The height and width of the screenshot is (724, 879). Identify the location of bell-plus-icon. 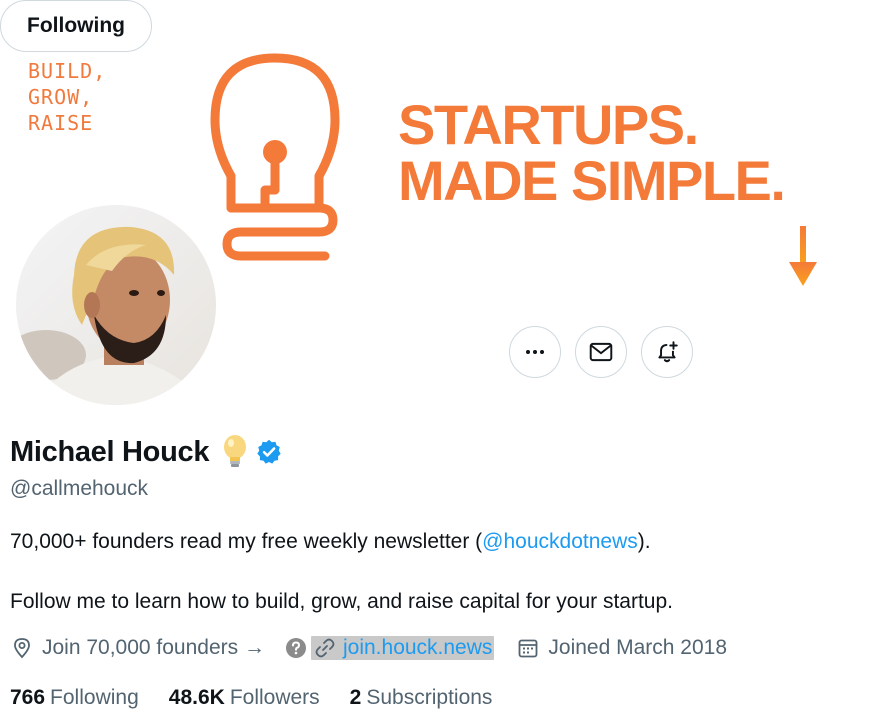
(668, 352).